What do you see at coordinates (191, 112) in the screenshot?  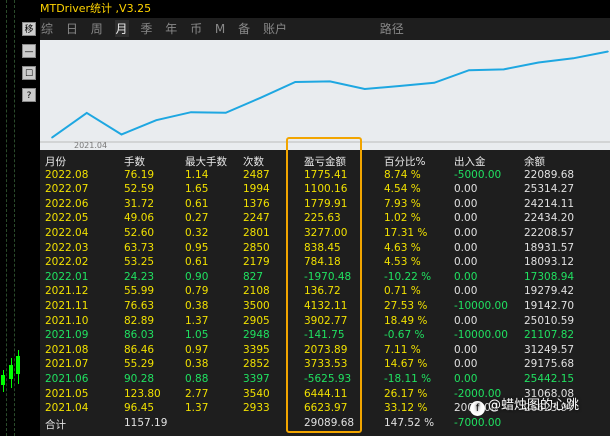 I see `balance-point-2021.08` at bounding box center [191, 112].